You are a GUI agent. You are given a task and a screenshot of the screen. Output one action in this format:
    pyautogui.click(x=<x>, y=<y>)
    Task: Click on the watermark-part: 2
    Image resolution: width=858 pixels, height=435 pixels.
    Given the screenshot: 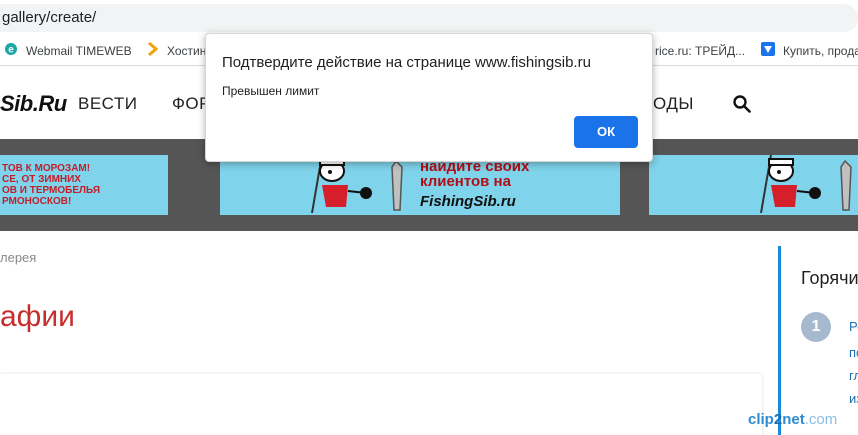 What is the action you would take?
    pyautogui.click(x=778, y=419)
    